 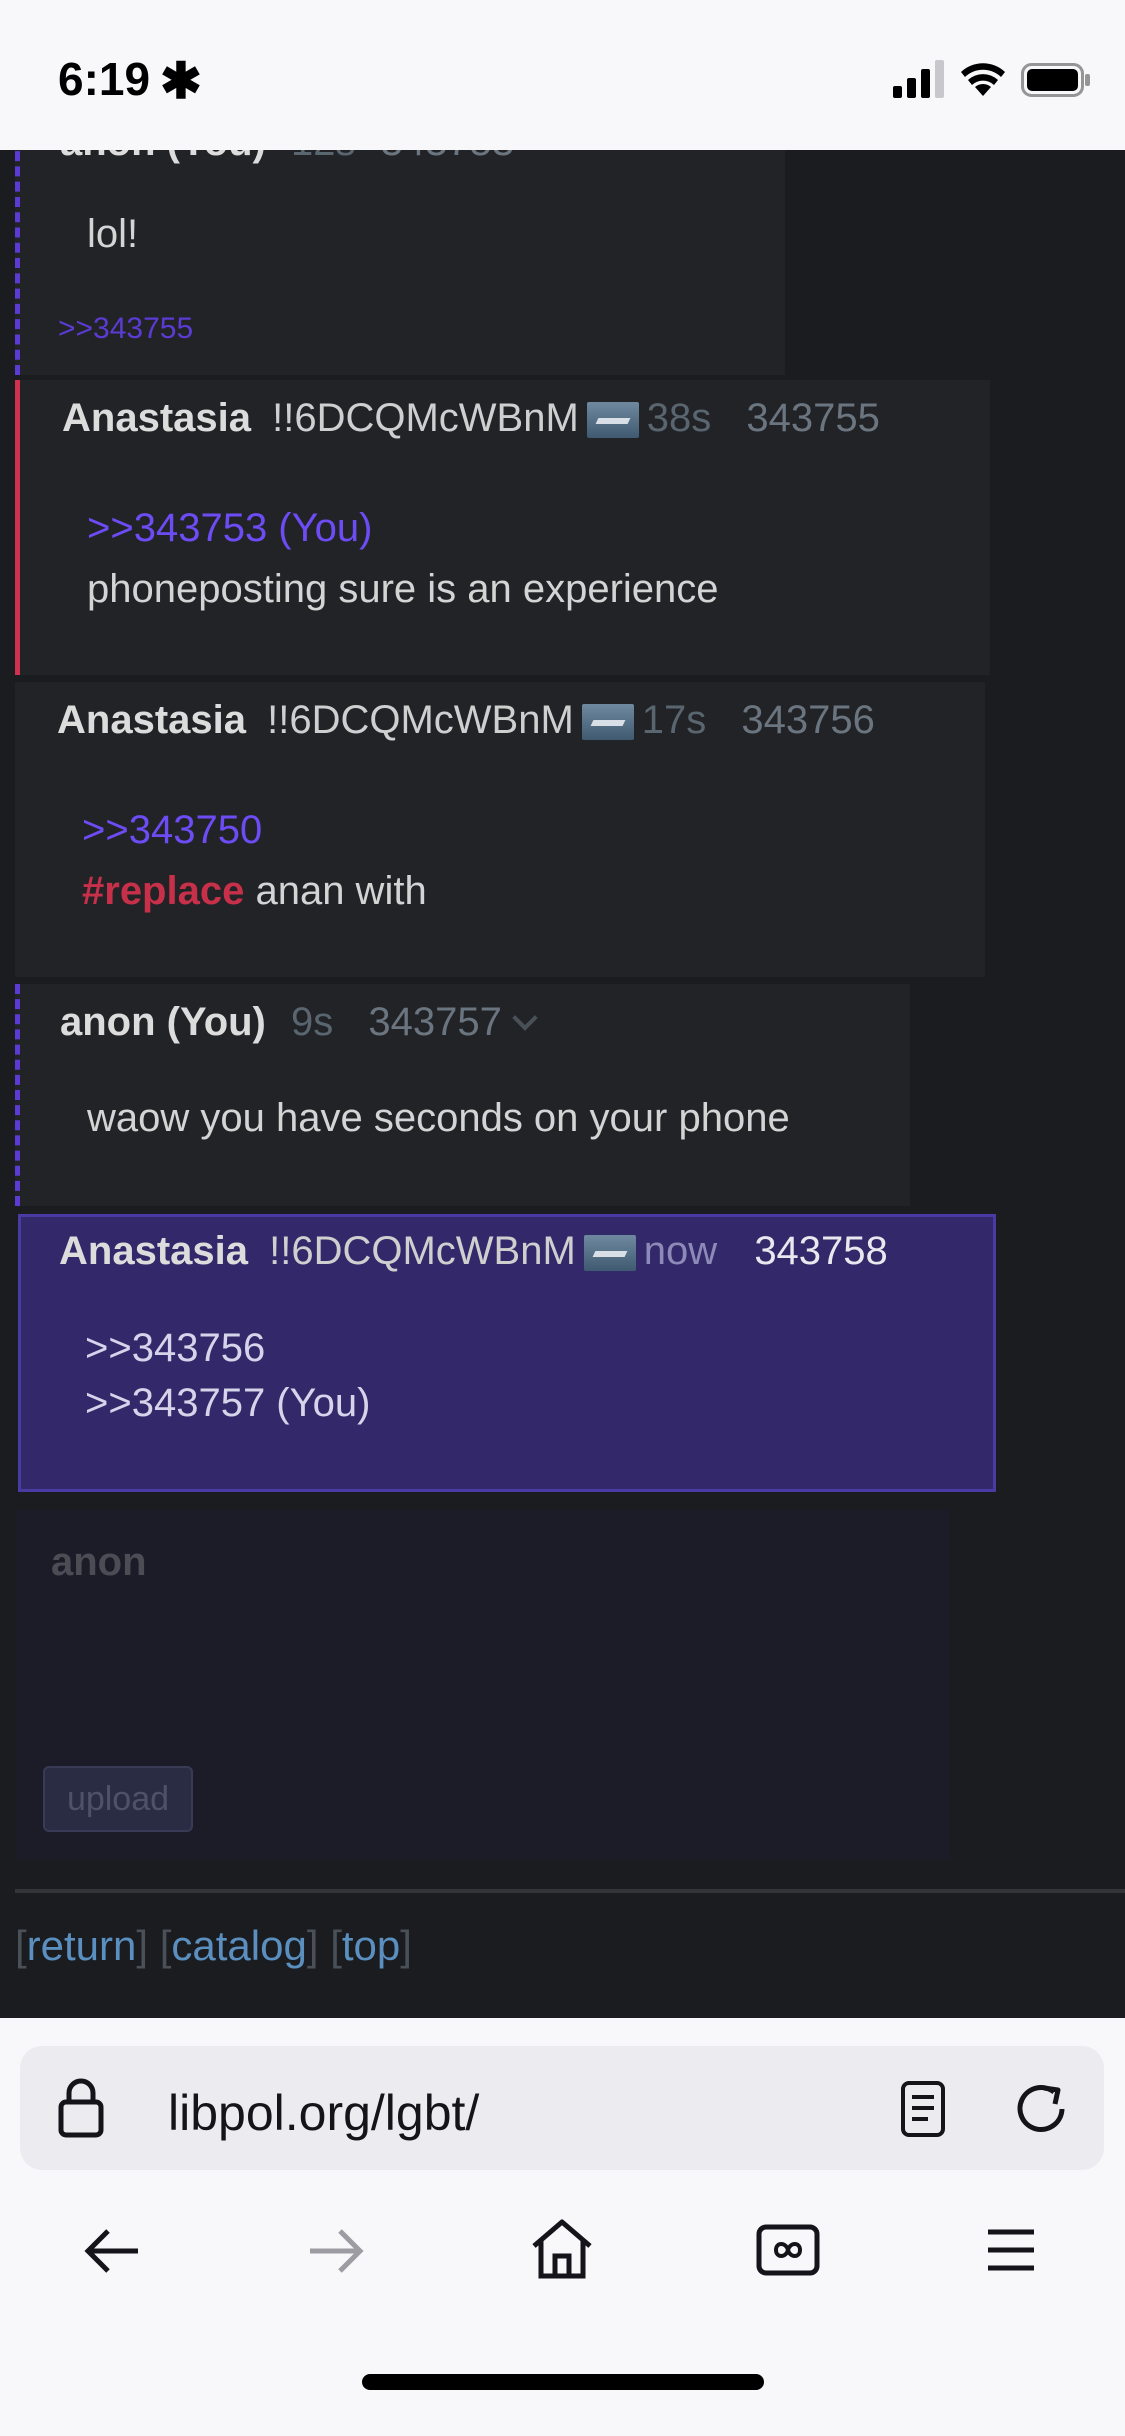 What do you see at coordinates (674, 720) in the screenshot?
I see `post-age: 17s` at bounding box center [674, 720].